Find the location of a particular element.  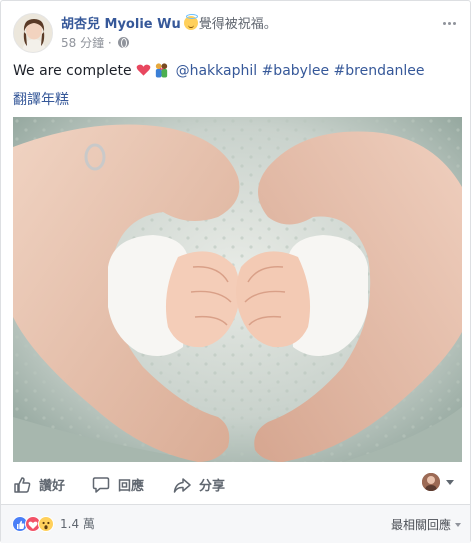

sort-chevron-icon is located at coordinates (458, 524).